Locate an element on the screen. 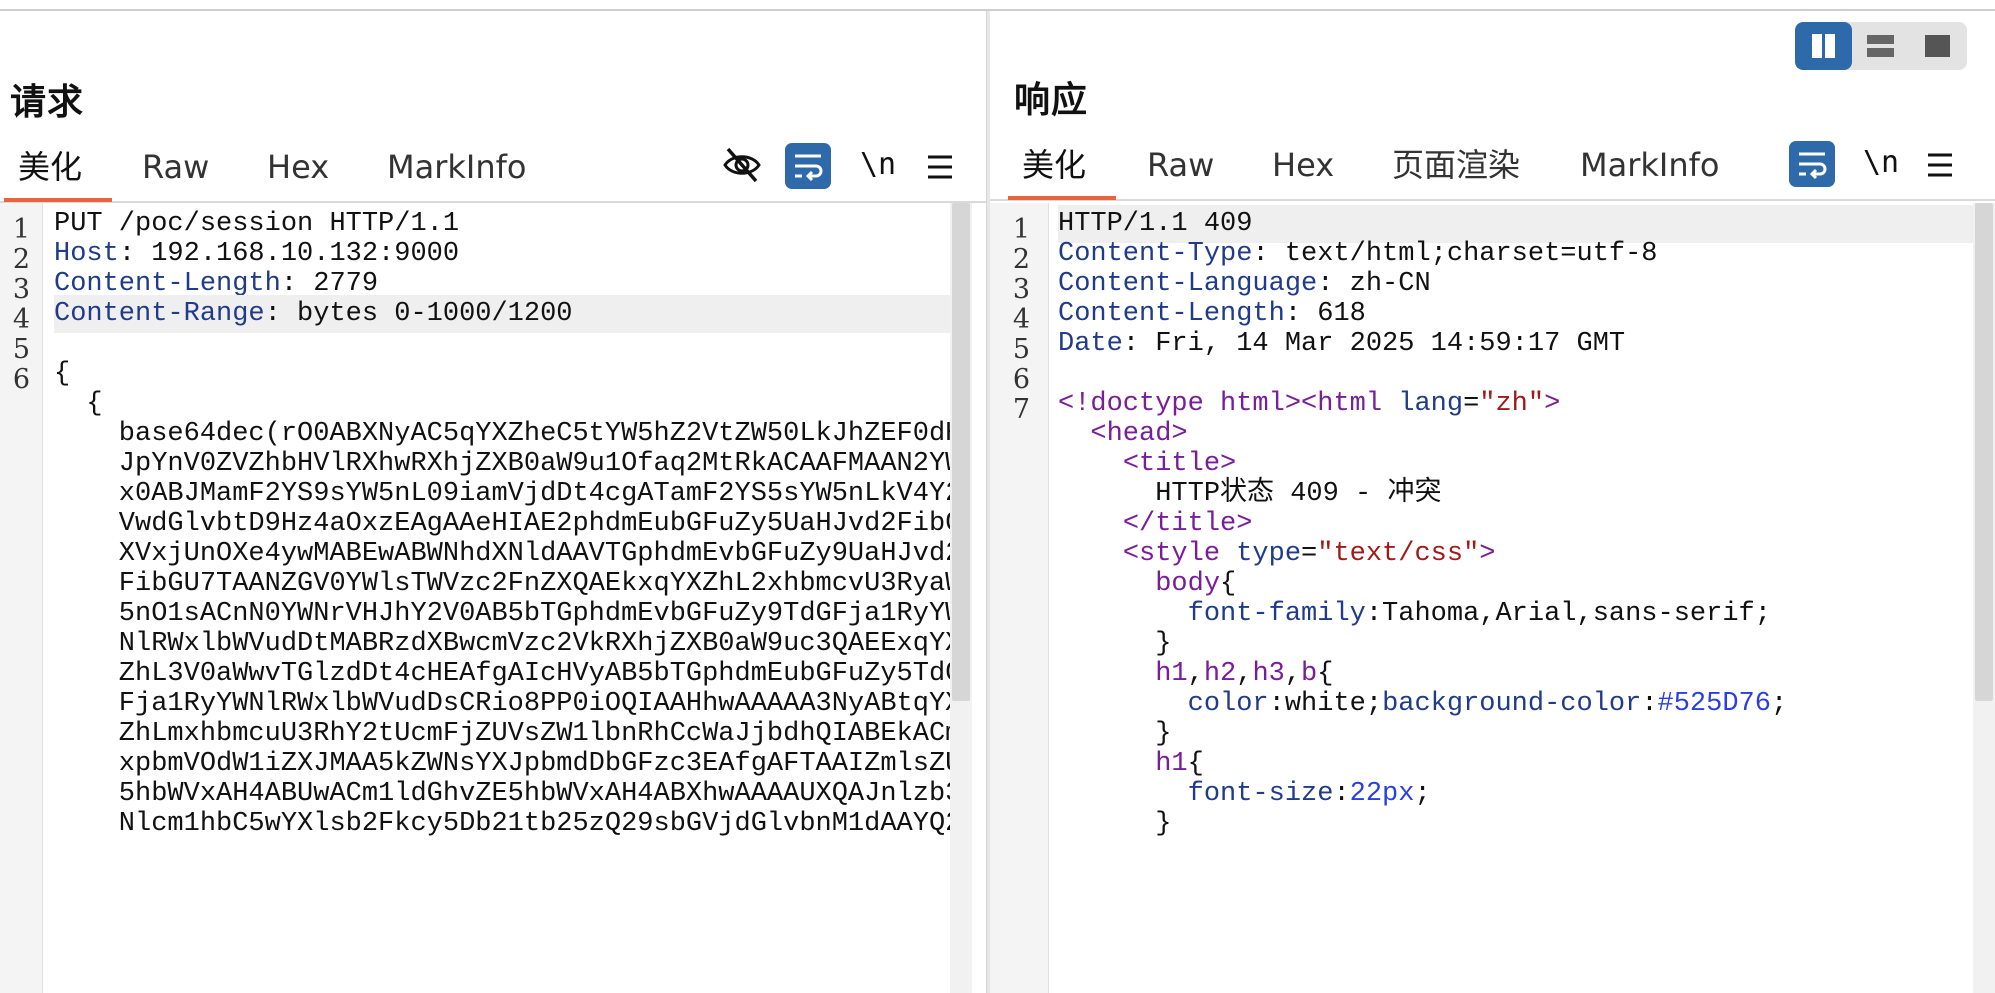  hide-toggle-button is located at coordinates (742, 165).